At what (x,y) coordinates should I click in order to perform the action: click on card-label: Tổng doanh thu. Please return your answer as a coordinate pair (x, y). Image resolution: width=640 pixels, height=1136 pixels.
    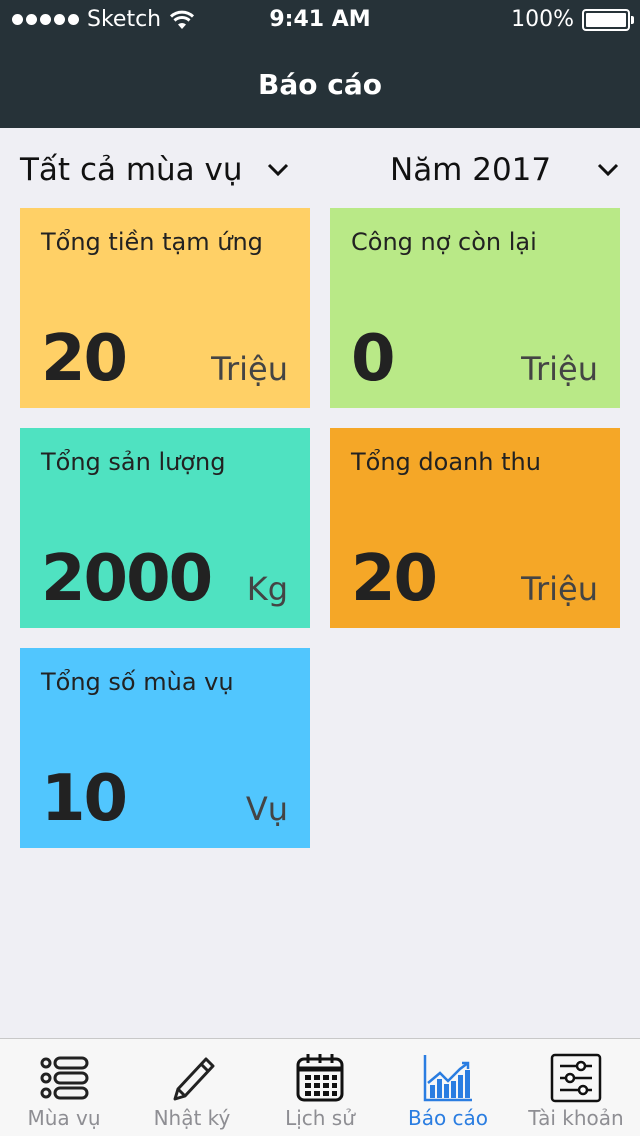
    Looking at the image, I should click on (446, 462).